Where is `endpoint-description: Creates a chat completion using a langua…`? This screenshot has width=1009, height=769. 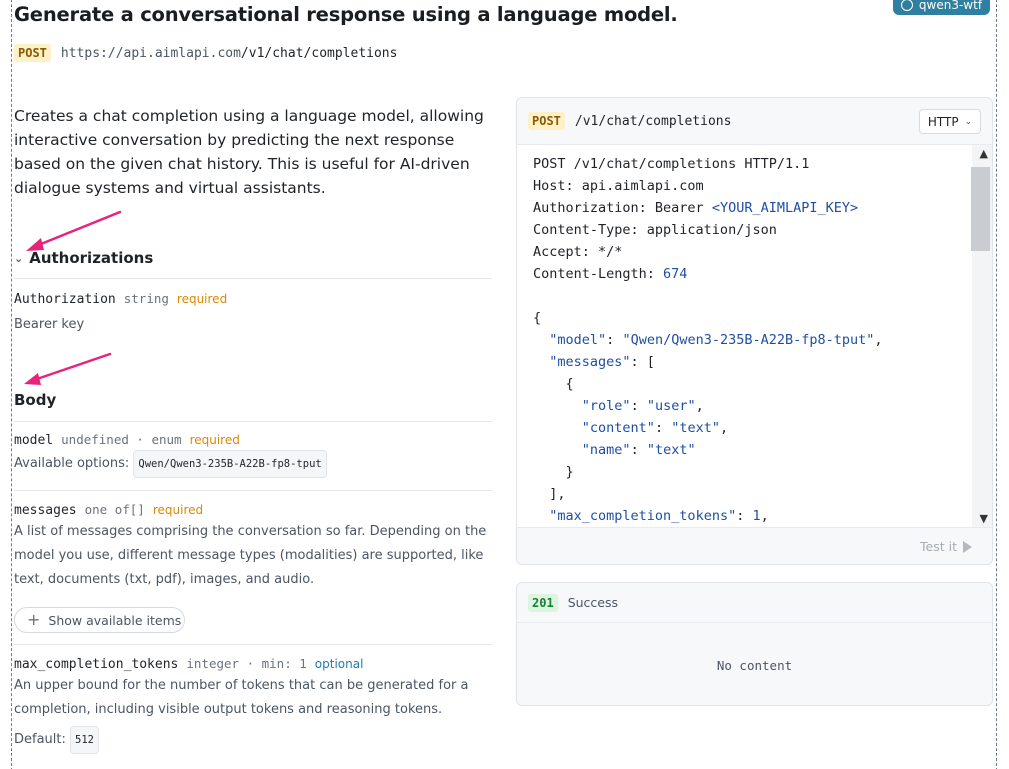 endpoint-description: Creates a chat completion using a langua… is located at coordinates (249, 152).